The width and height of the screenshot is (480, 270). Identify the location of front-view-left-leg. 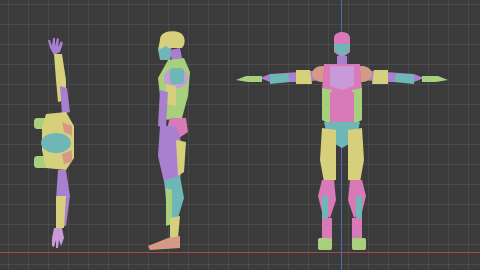
(328, 155).